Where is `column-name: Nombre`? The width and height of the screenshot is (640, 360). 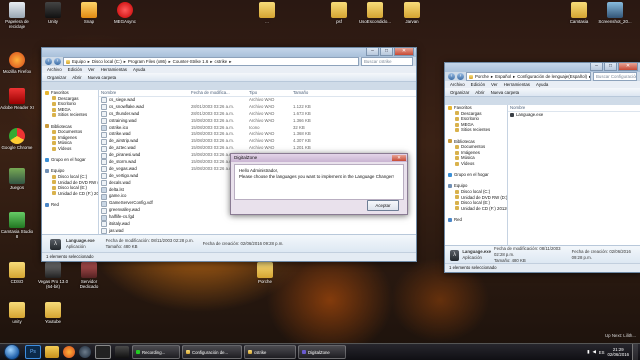
column-name: Nombre is located at coordinates (574, 108).